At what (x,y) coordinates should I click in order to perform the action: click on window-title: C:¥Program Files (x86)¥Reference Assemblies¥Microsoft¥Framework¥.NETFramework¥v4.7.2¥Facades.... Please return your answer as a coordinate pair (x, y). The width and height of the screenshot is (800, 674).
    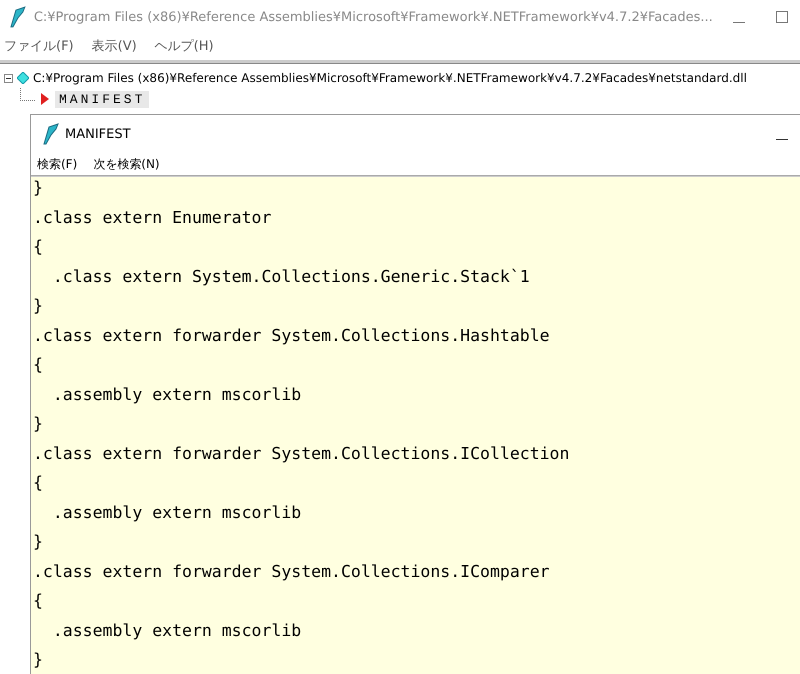
    Looking at the image, I should click on (373, 17).